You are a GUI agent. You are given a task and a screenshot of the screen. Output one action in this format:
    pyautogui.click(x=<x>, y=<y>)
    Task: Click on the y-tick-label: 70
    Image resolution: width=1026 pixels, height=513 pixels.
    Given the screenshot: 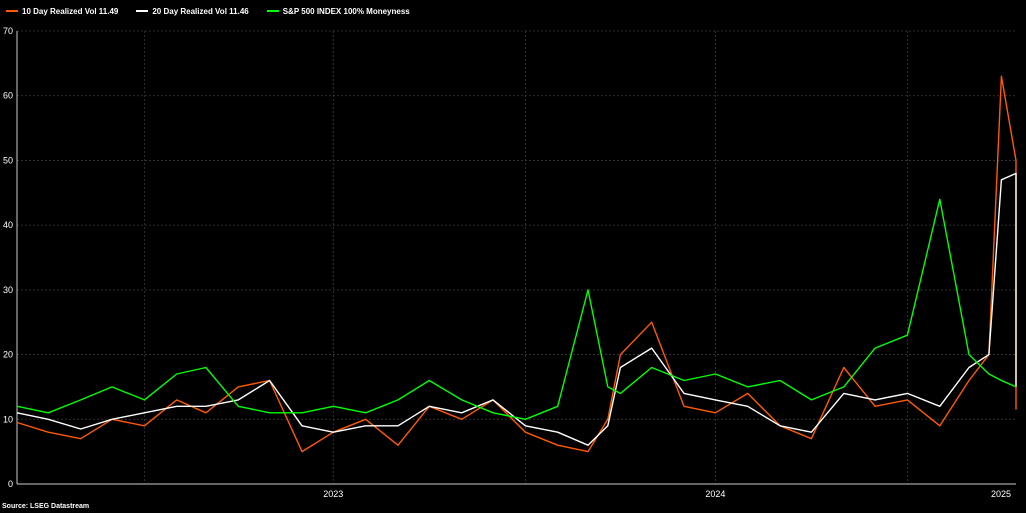 What is the action you would take?
    pyautogui.click(x=8, y=31)
    